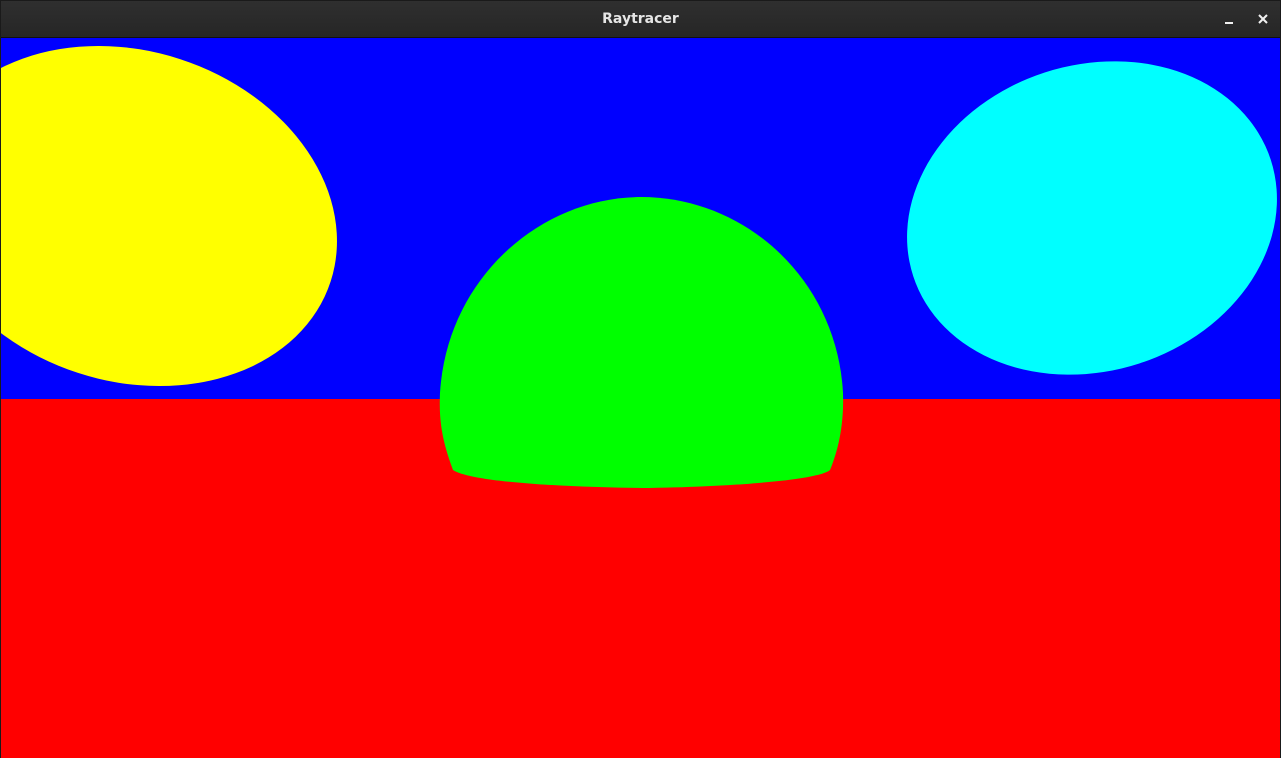 The image size is (1281, 758). Describe the element at coordinates (1229, 19) in the screenshot. I see `minimize-button` at that location.